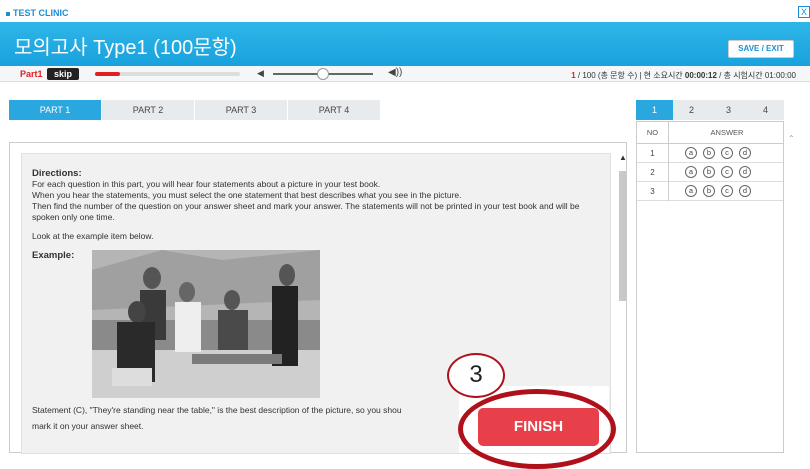  I want to click on callout-number: 3, so click(476, 375).